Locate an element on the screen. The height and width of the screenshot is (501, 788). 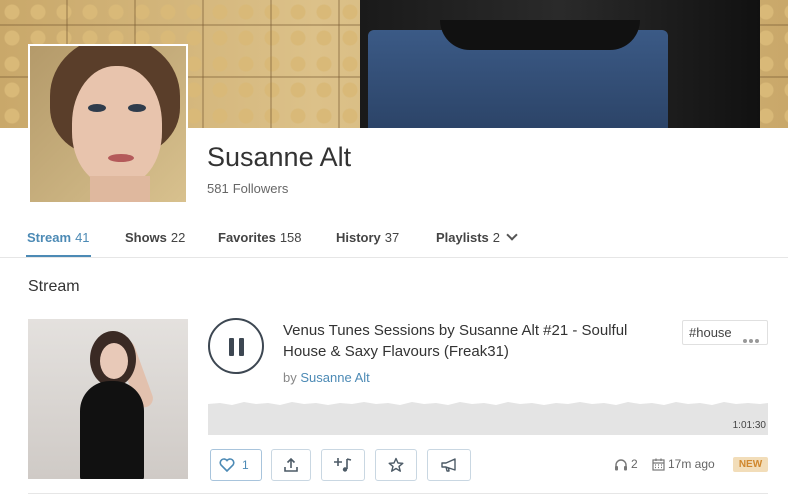
favorite-button is located at coordinates (396, 465).